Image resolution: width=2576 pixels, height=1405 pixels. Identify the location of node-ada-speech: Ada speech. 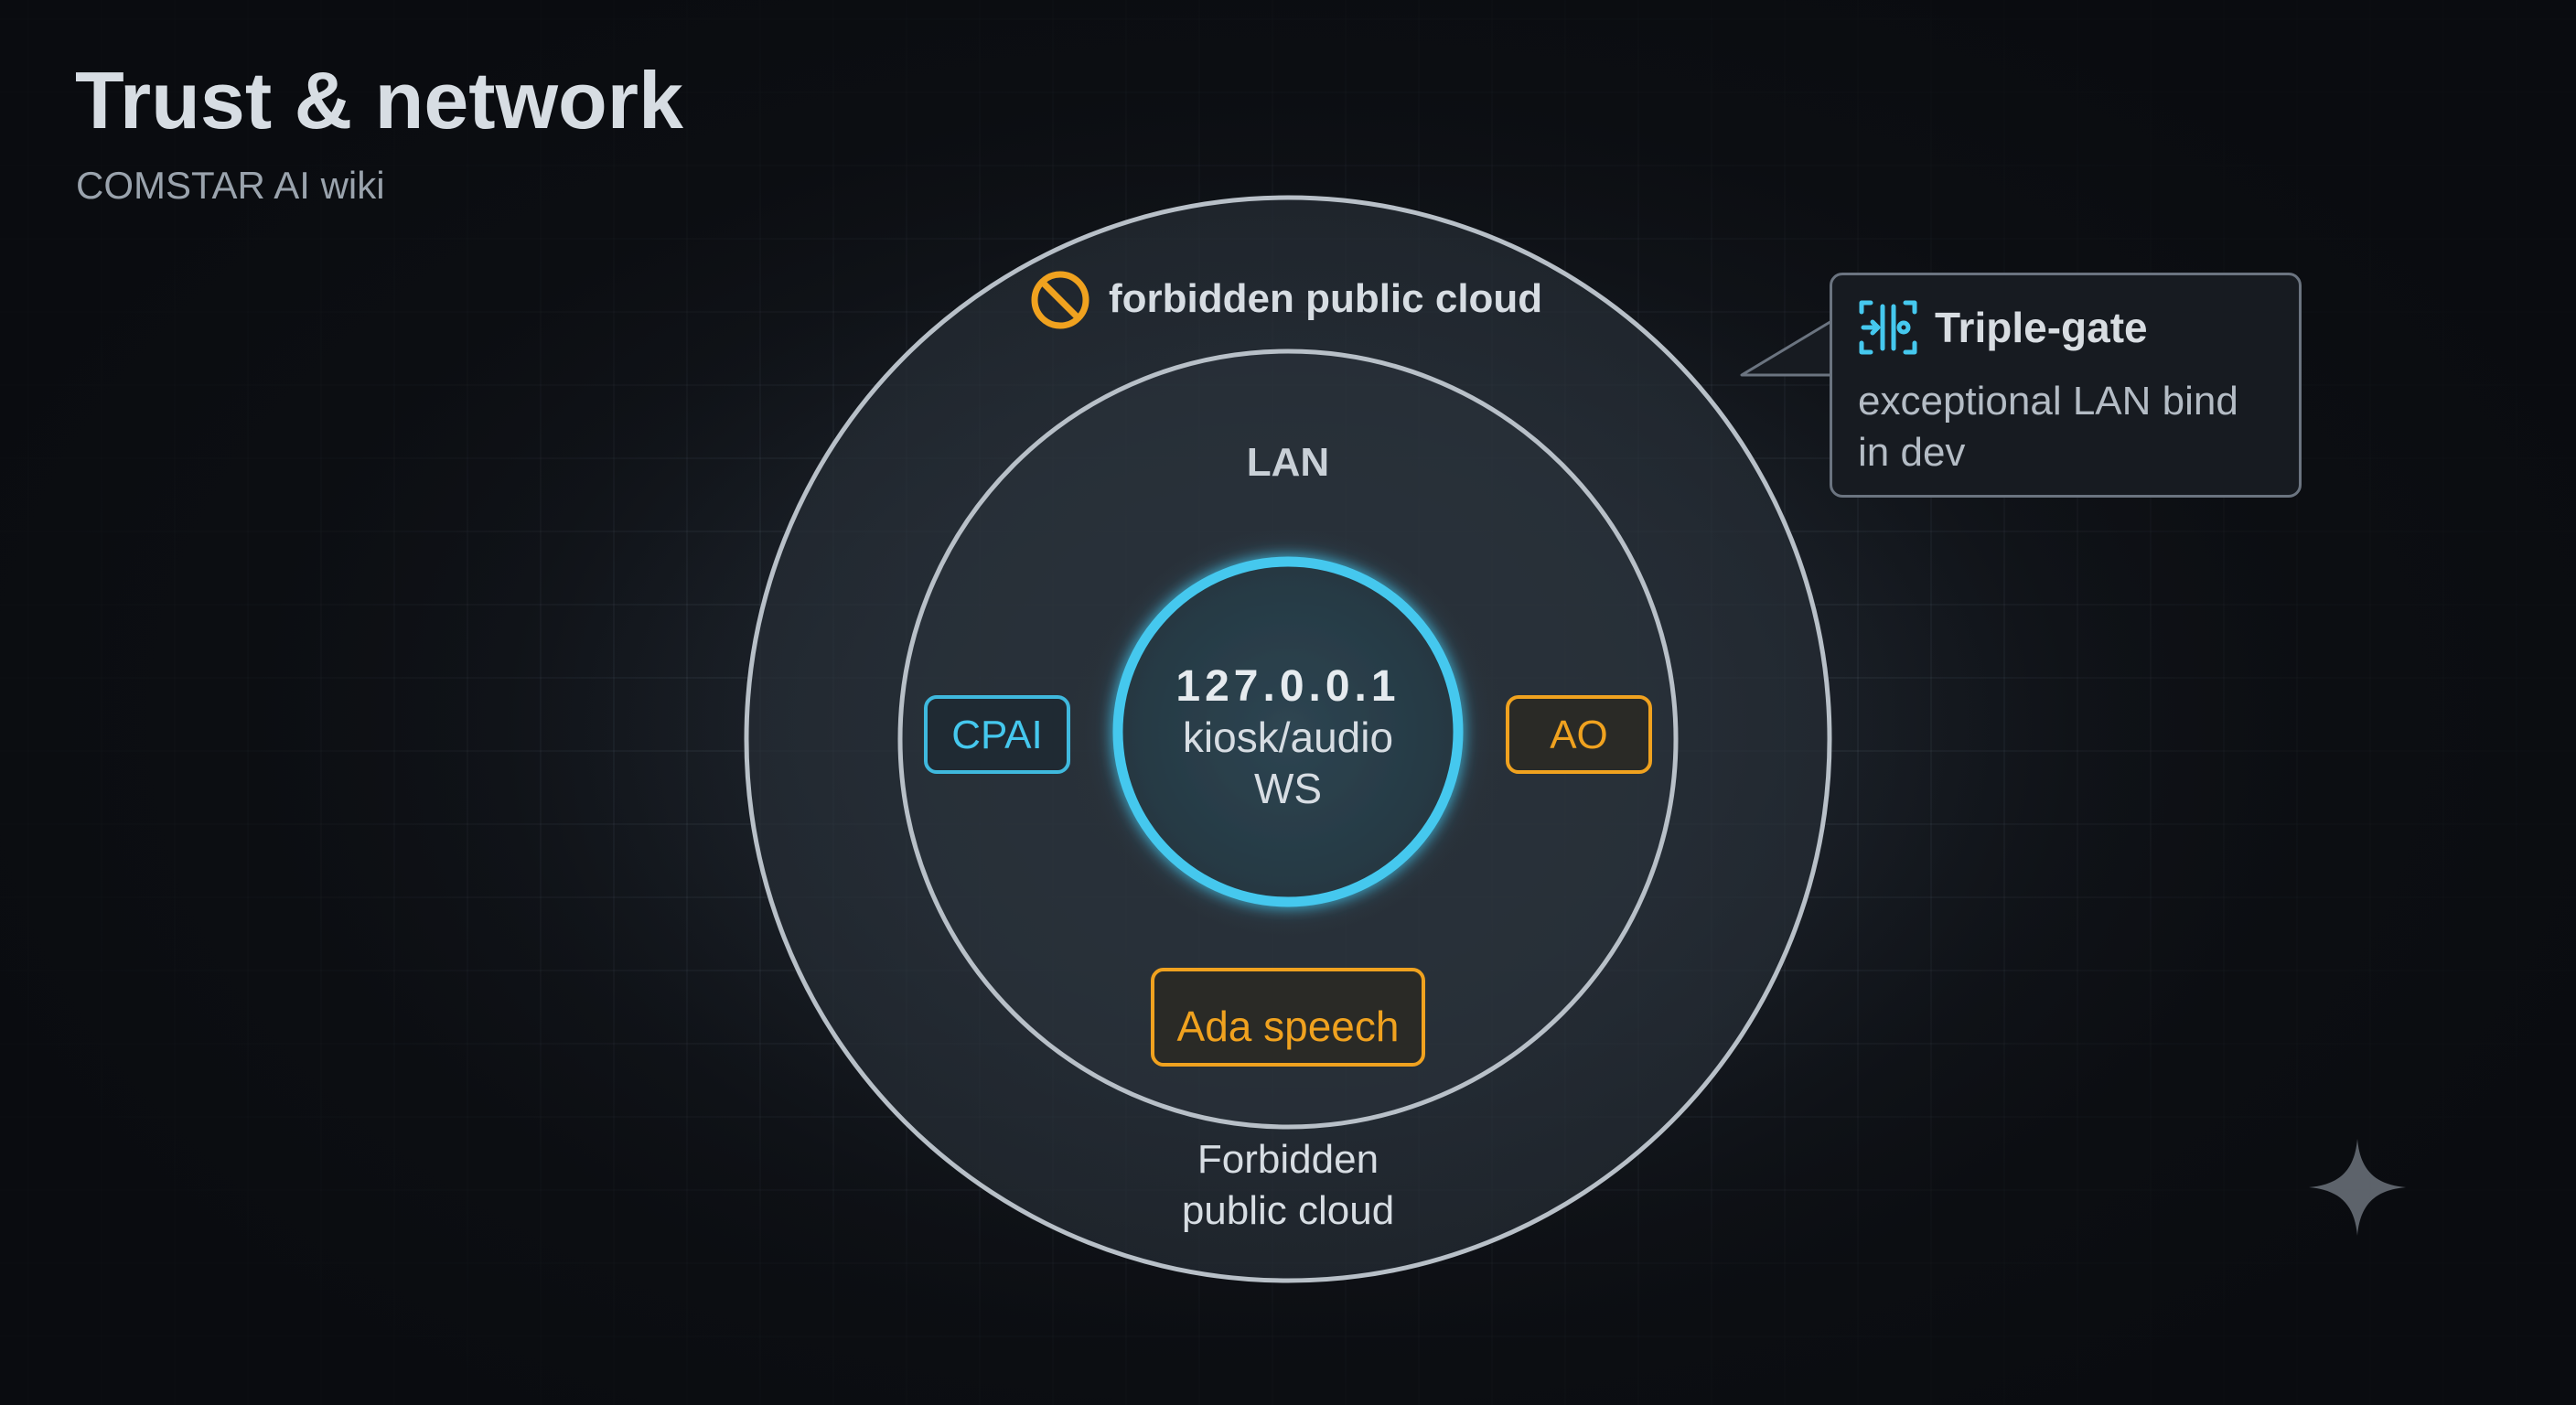
(1288, 1017).